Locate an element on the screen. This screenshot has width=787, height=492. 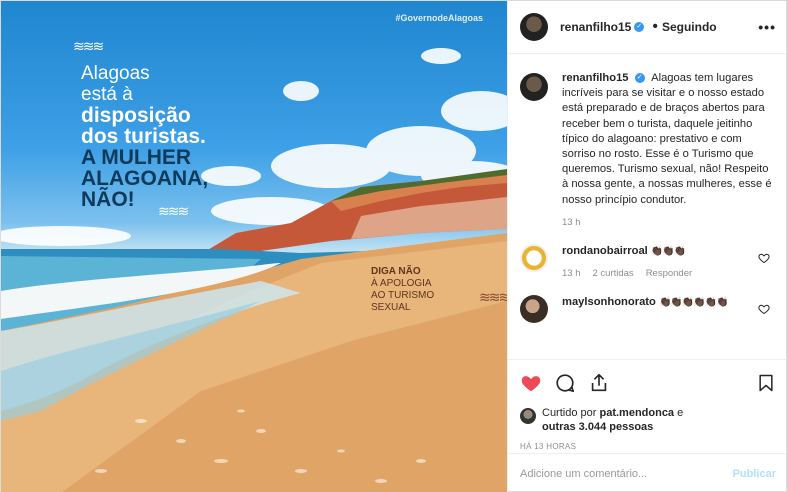
comment-item: maylsonhonorato 👏🏿👏🏿👏🏿👏🏿👏🏿👏🏿 is located at coordinates (648, 308).